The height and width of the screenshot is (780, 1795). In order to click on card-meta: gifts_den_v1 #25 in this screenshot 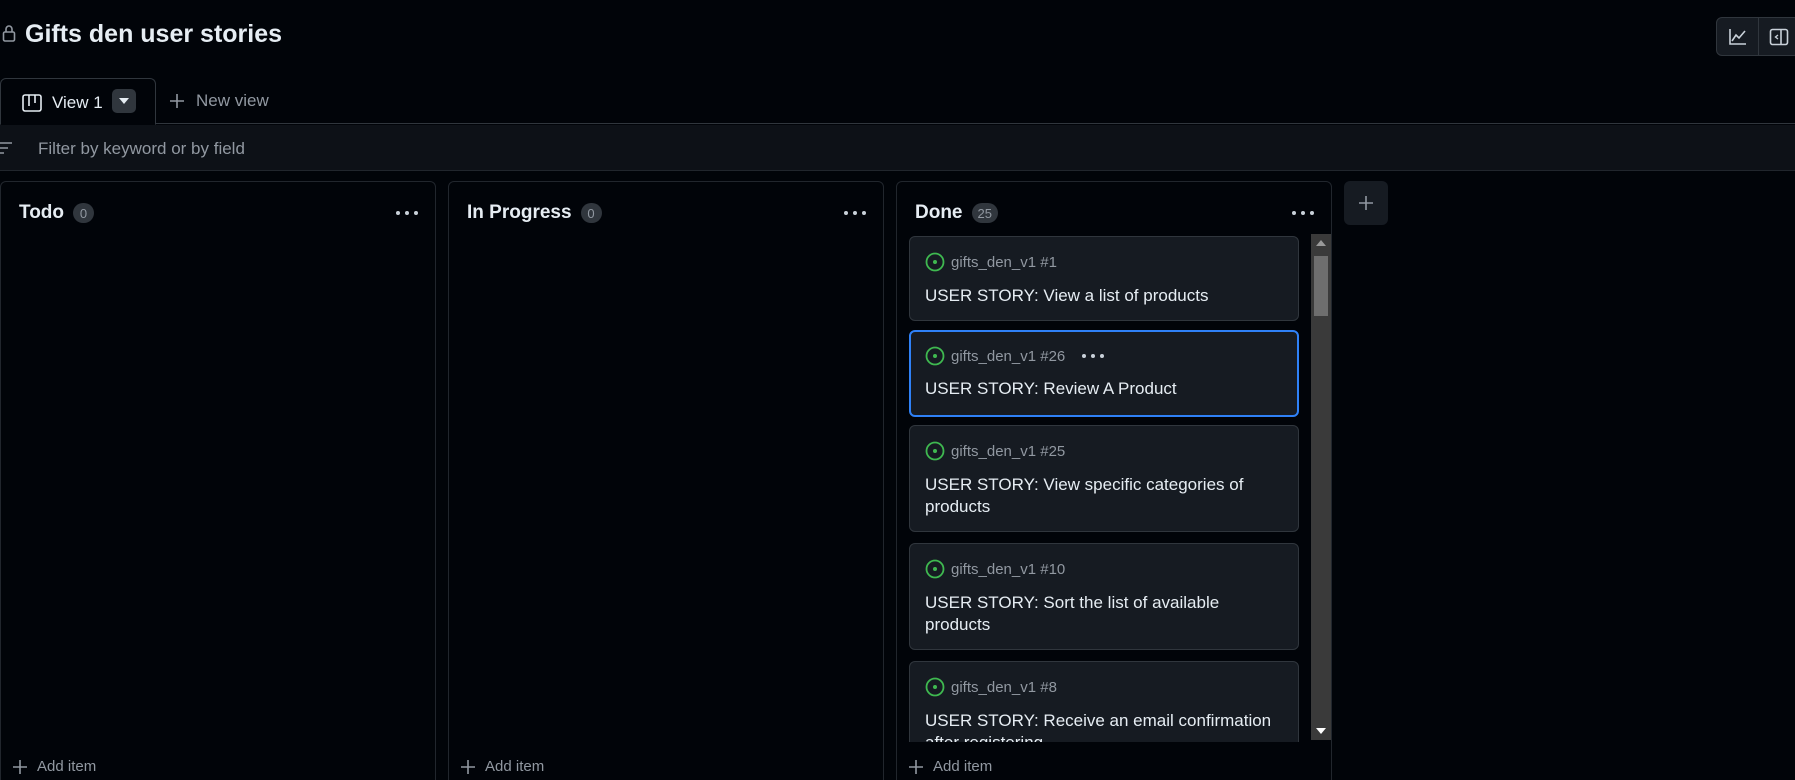, I will do `click(995, 451)`.